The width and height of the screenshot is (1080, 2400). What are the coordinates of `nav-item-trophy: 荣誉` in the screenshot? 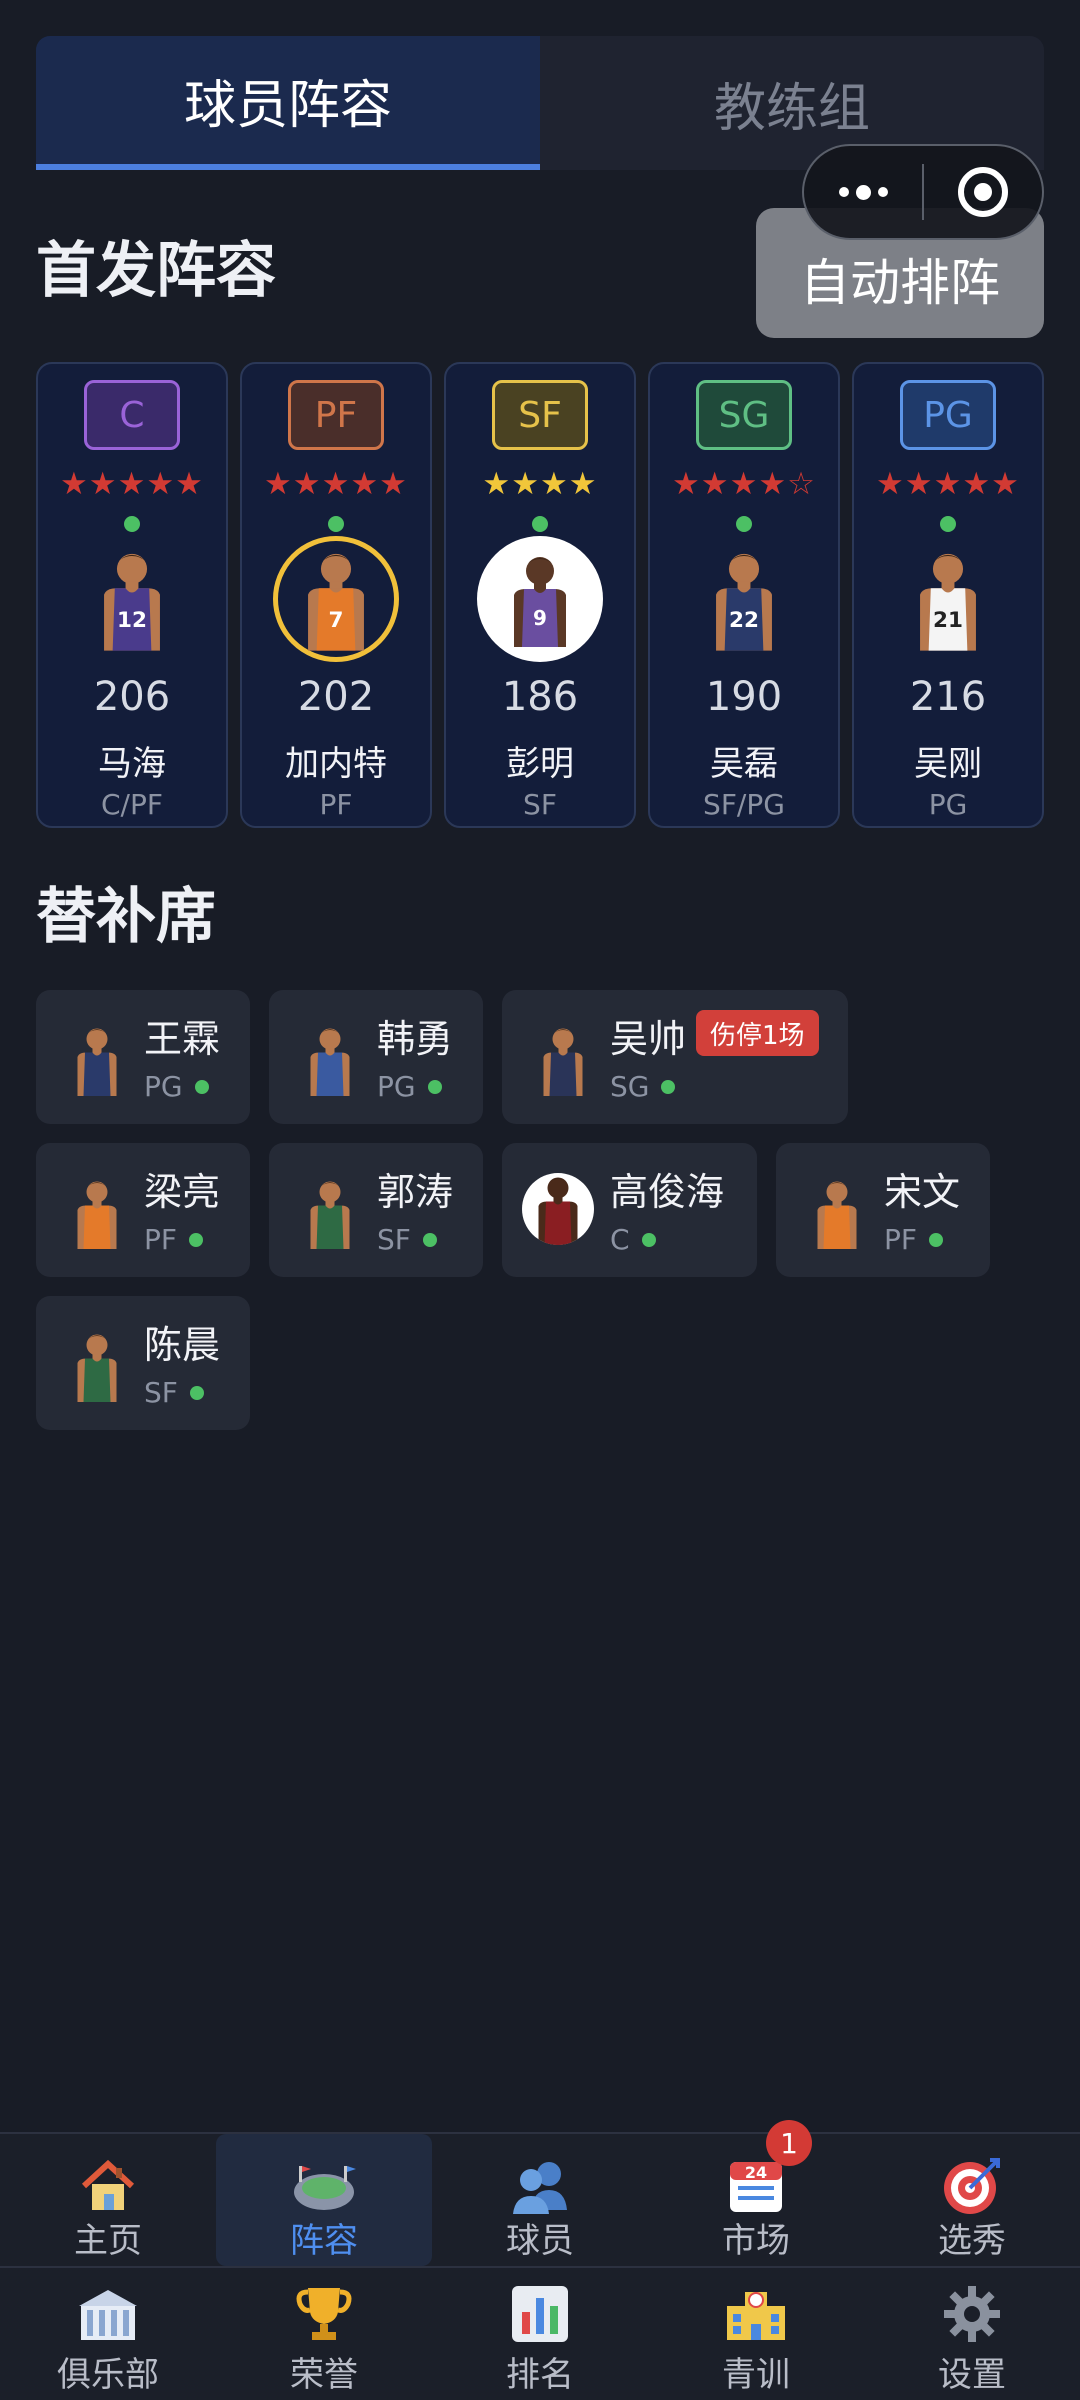 It's located at (324, 2334).